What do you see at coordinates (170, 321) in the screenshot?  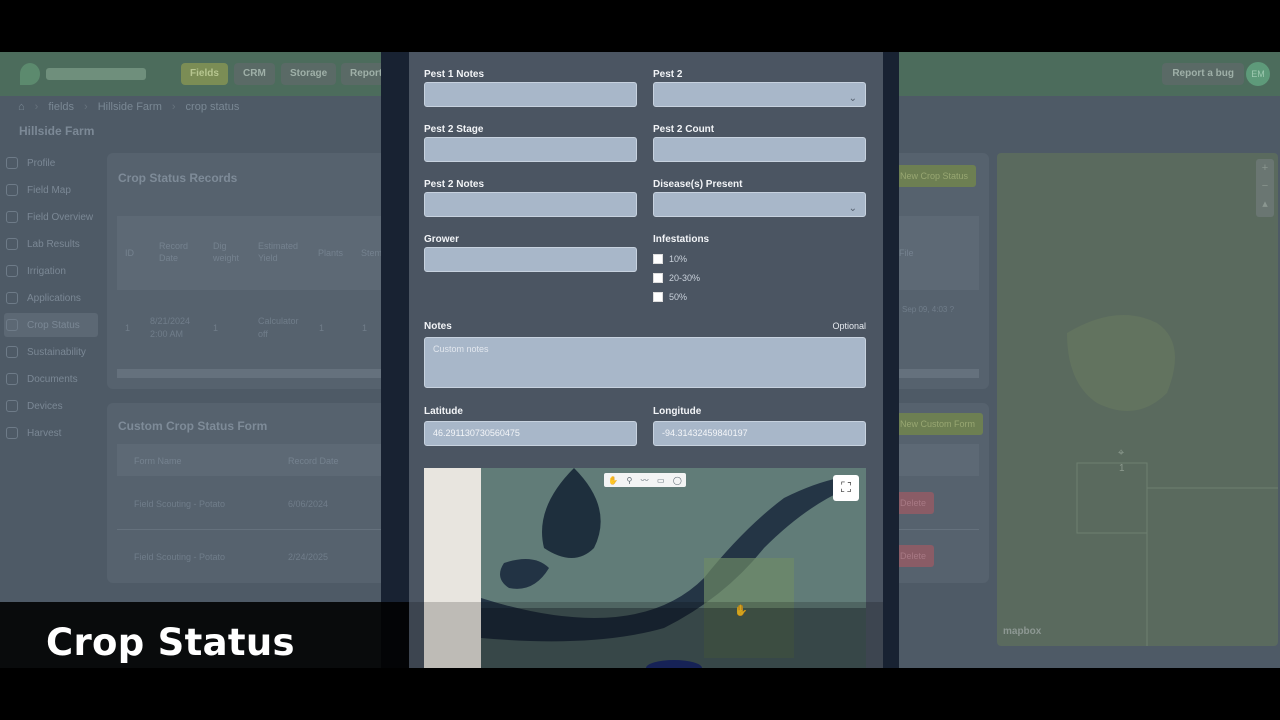 I see `cell-date-1: 8/21/2024` at bounding box center [170, 321].